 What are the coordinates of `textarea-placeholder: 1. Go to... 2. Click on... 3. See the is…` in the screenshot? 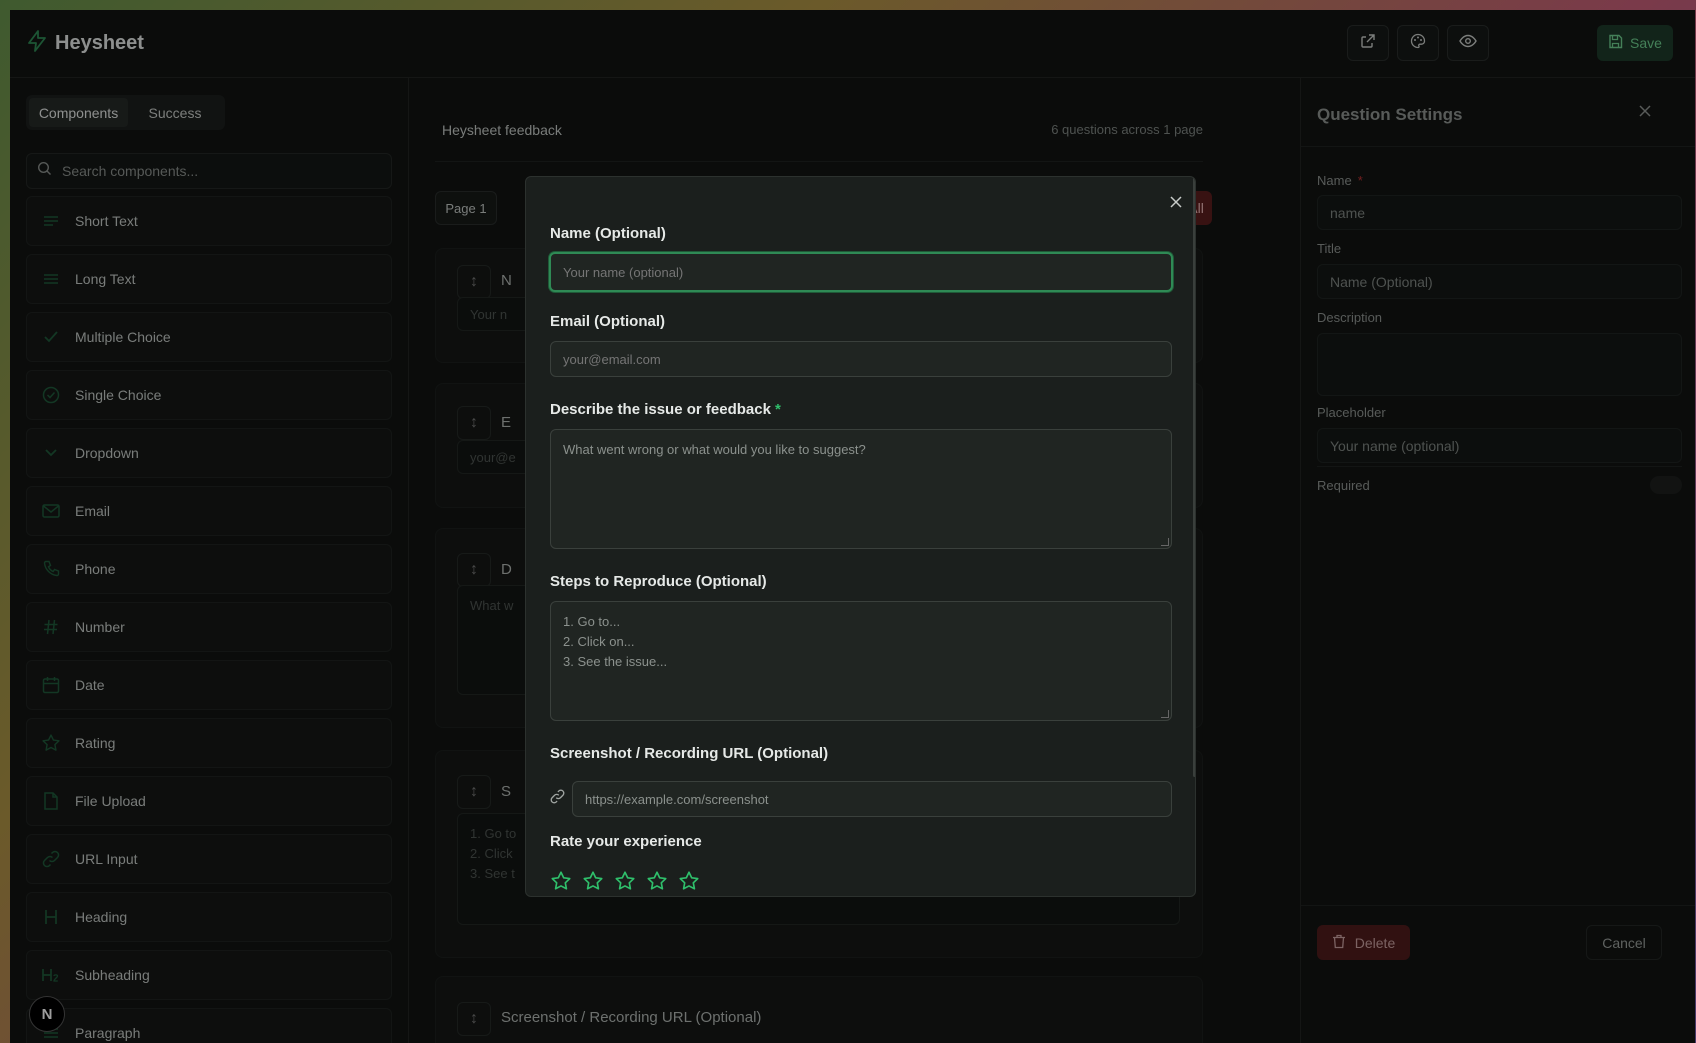 It's located at (615, 641).